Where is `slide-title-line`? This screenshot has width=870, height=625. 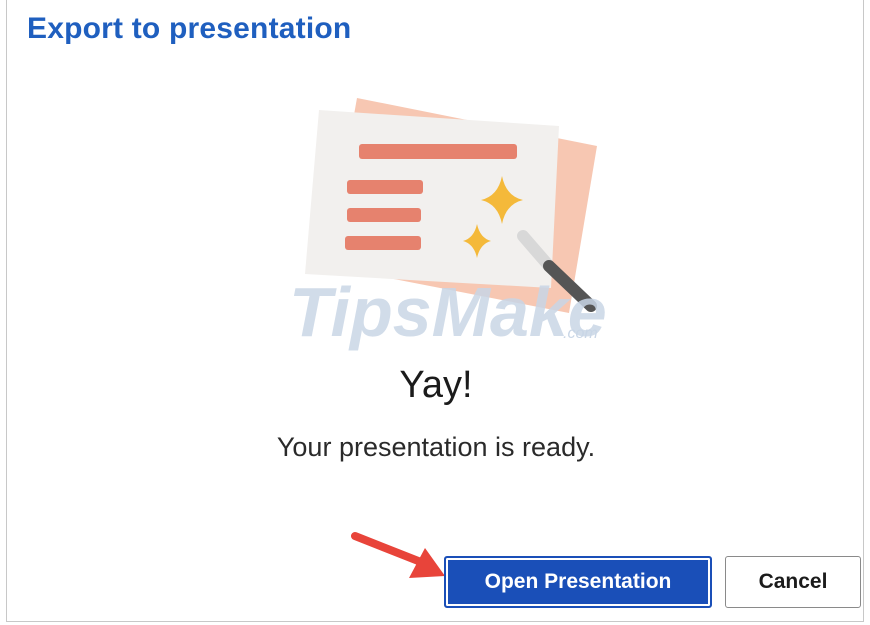
slide-title-line is located at coordinates (438, 151).